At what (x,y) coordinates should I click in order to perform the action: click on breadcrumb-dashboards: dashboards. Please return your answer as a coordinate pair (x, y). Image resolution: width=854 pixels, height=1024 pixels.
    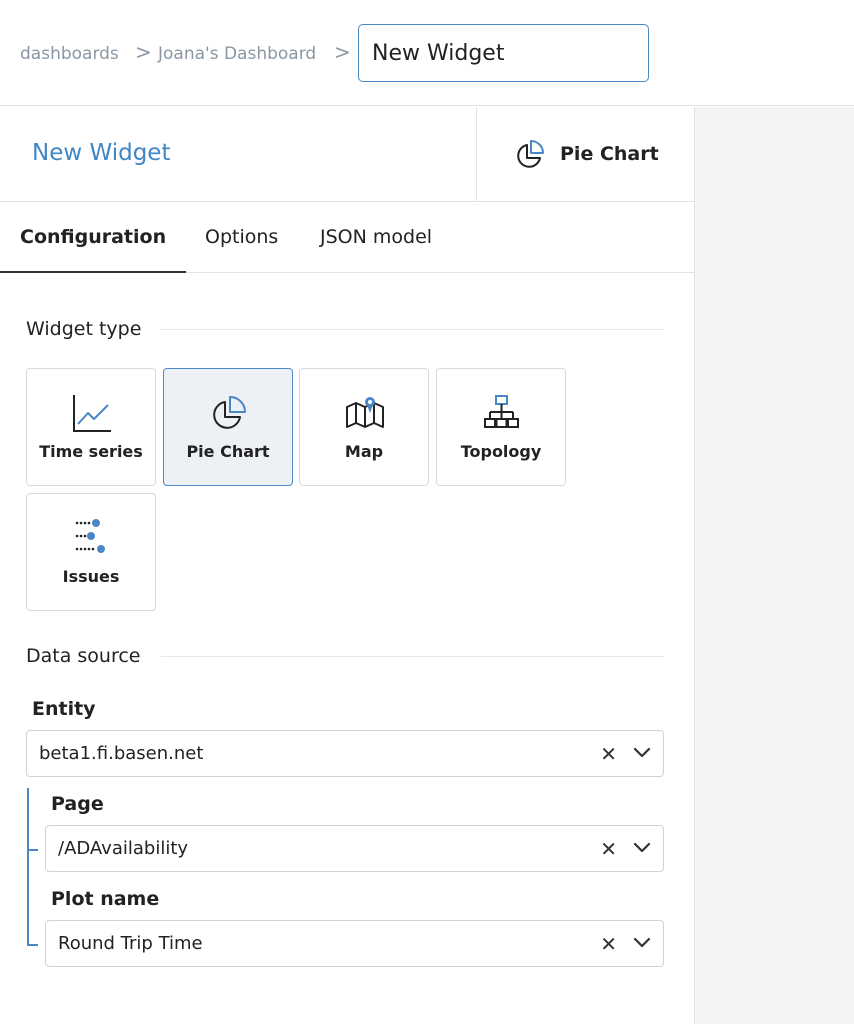
    Looking at the image, I should click on (69, 54).